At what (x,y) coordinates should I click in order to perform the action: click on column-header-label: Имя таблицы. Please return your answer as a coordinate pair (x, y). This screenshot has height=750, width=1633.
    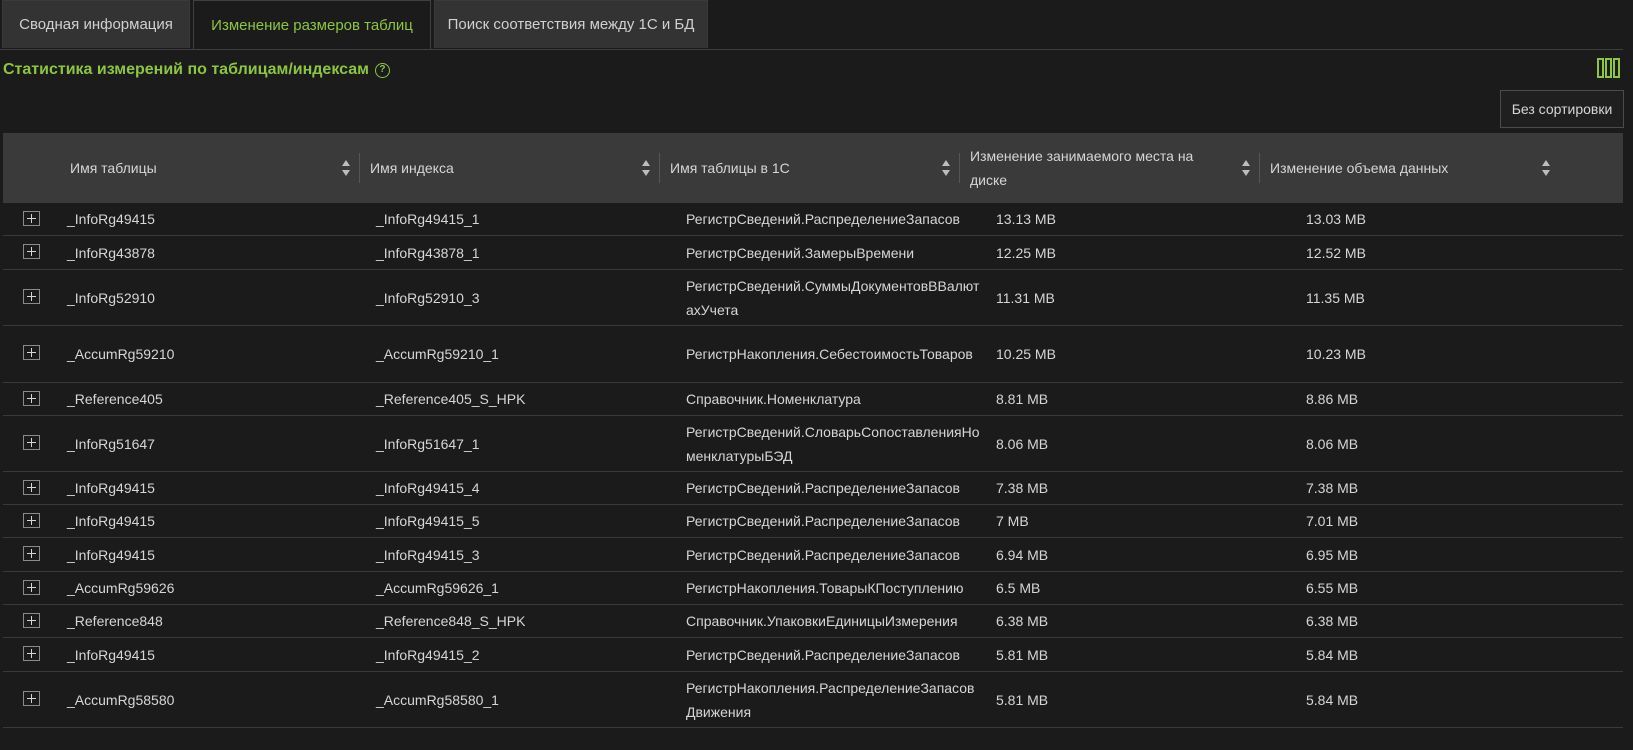
    Looking at the image, I should click on (113, 168).